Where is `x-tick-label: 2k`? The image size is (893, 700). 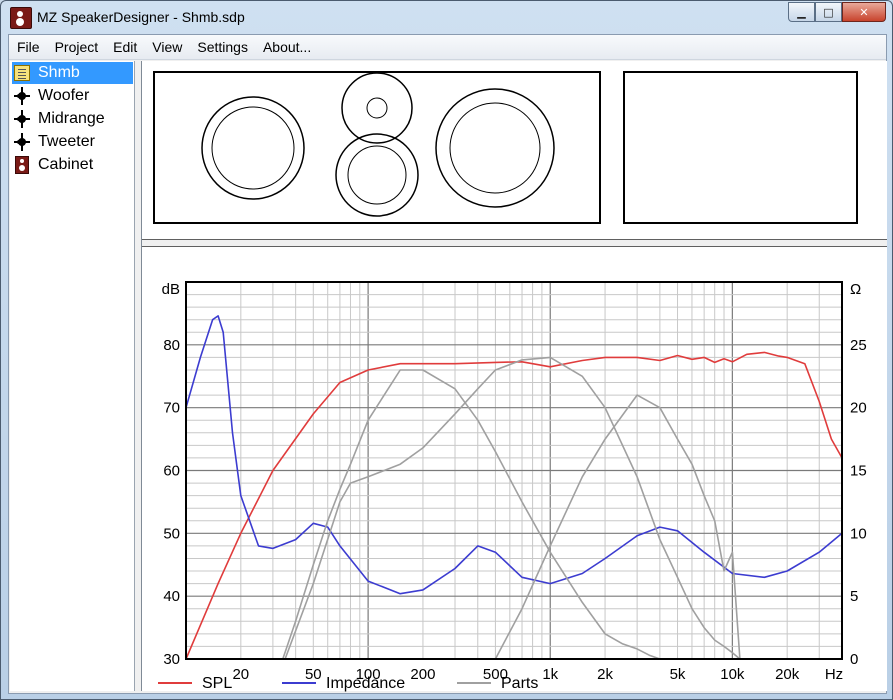
x-tick-label: 2k is located at coordinates (605, 674).